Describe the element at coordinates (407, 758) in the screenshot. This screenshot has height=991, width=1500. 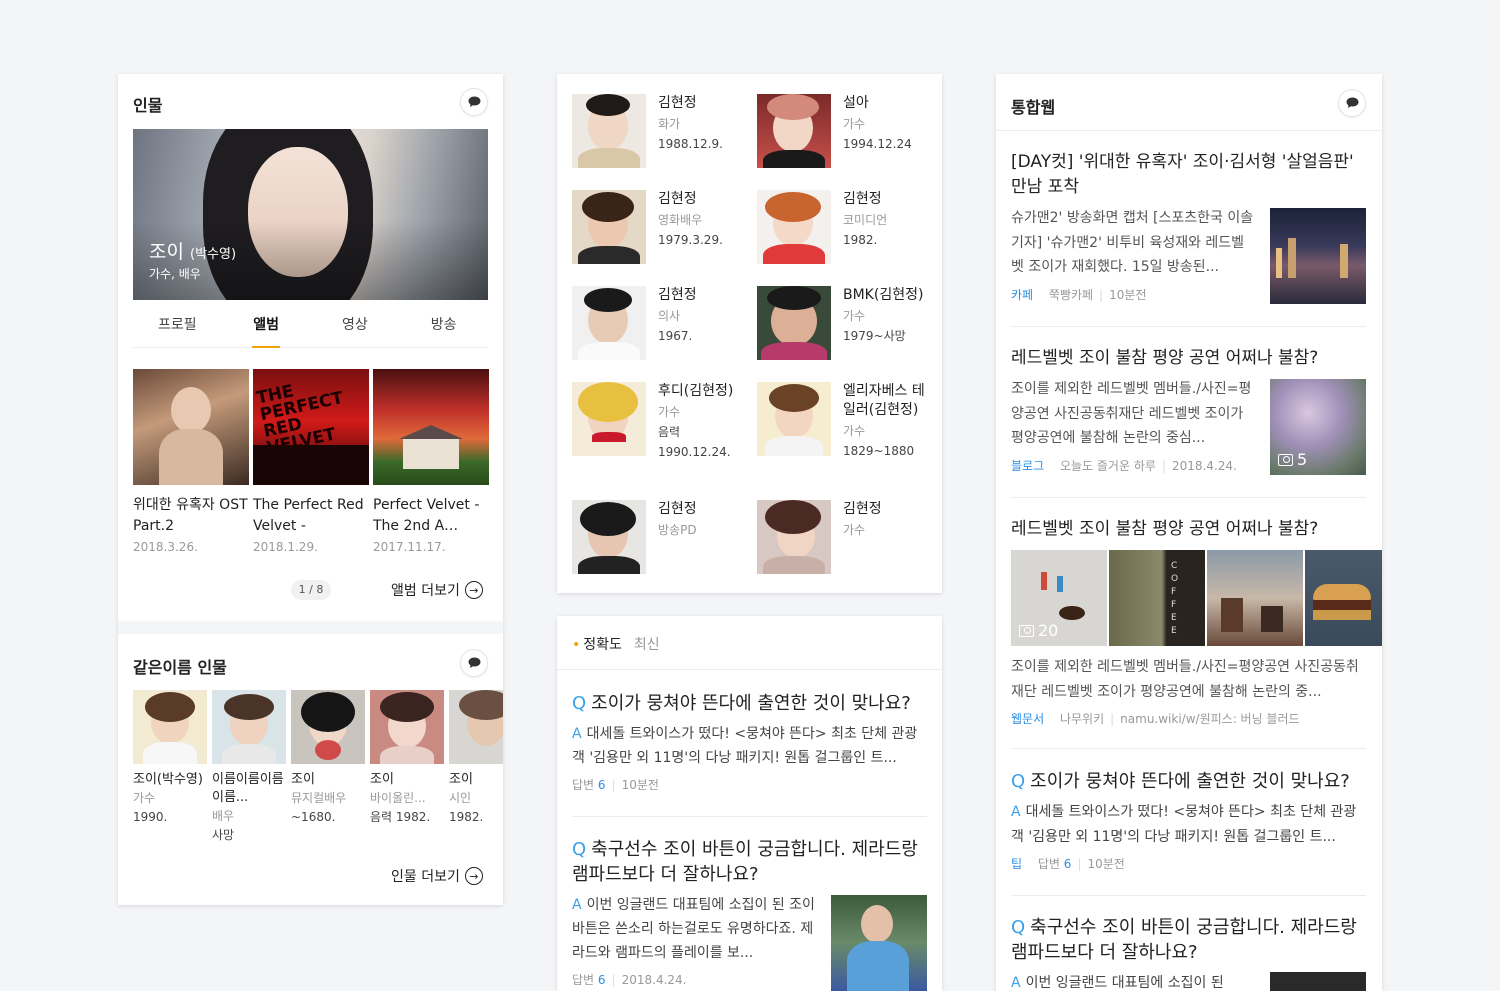
I see `same-name-person: 조이 바이올린... 음력 1982.` at that location.